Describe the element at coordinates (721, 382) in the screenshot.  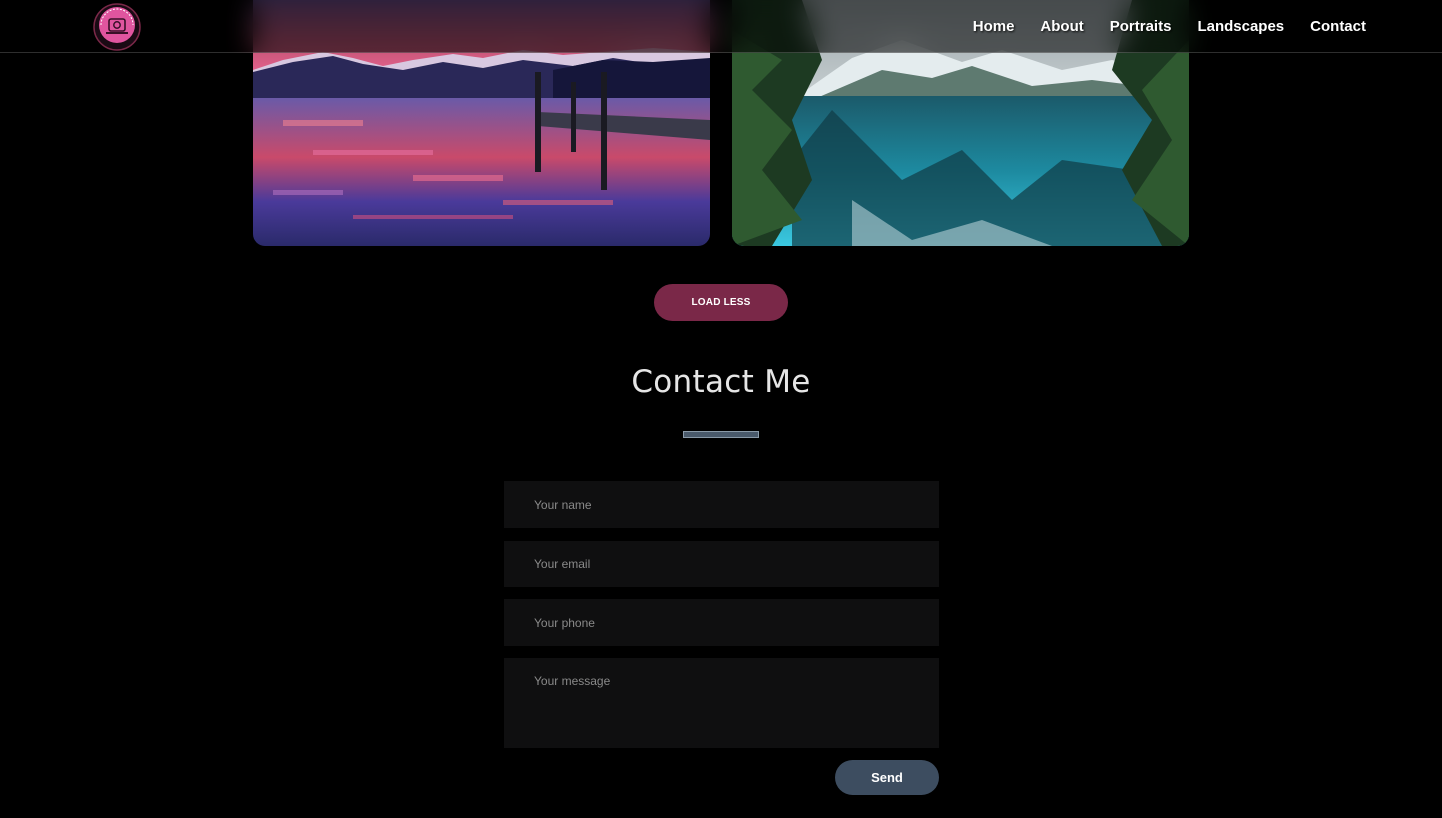
I see `contact-title: Contact Me` at that location.